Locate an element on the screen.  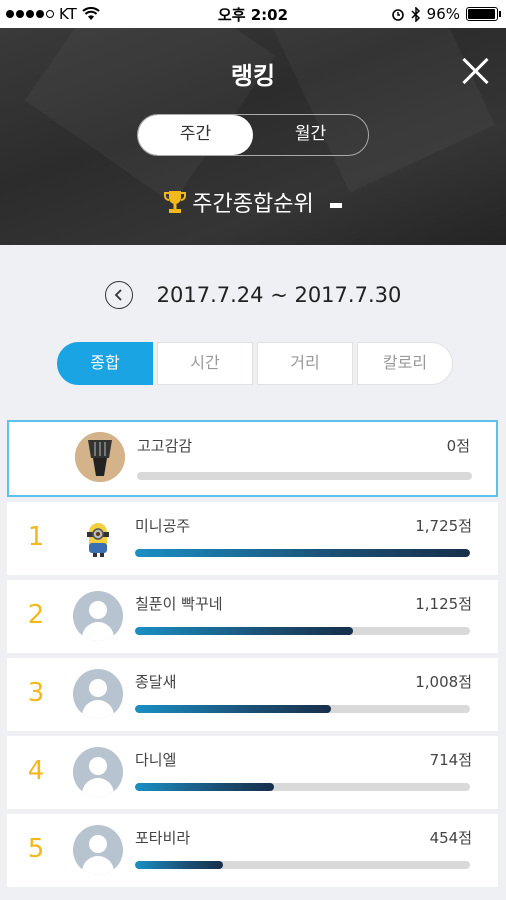
ranking-row: 2 칠푼이 빡꾸네 1,125점 is located at coordinates (252, 616).